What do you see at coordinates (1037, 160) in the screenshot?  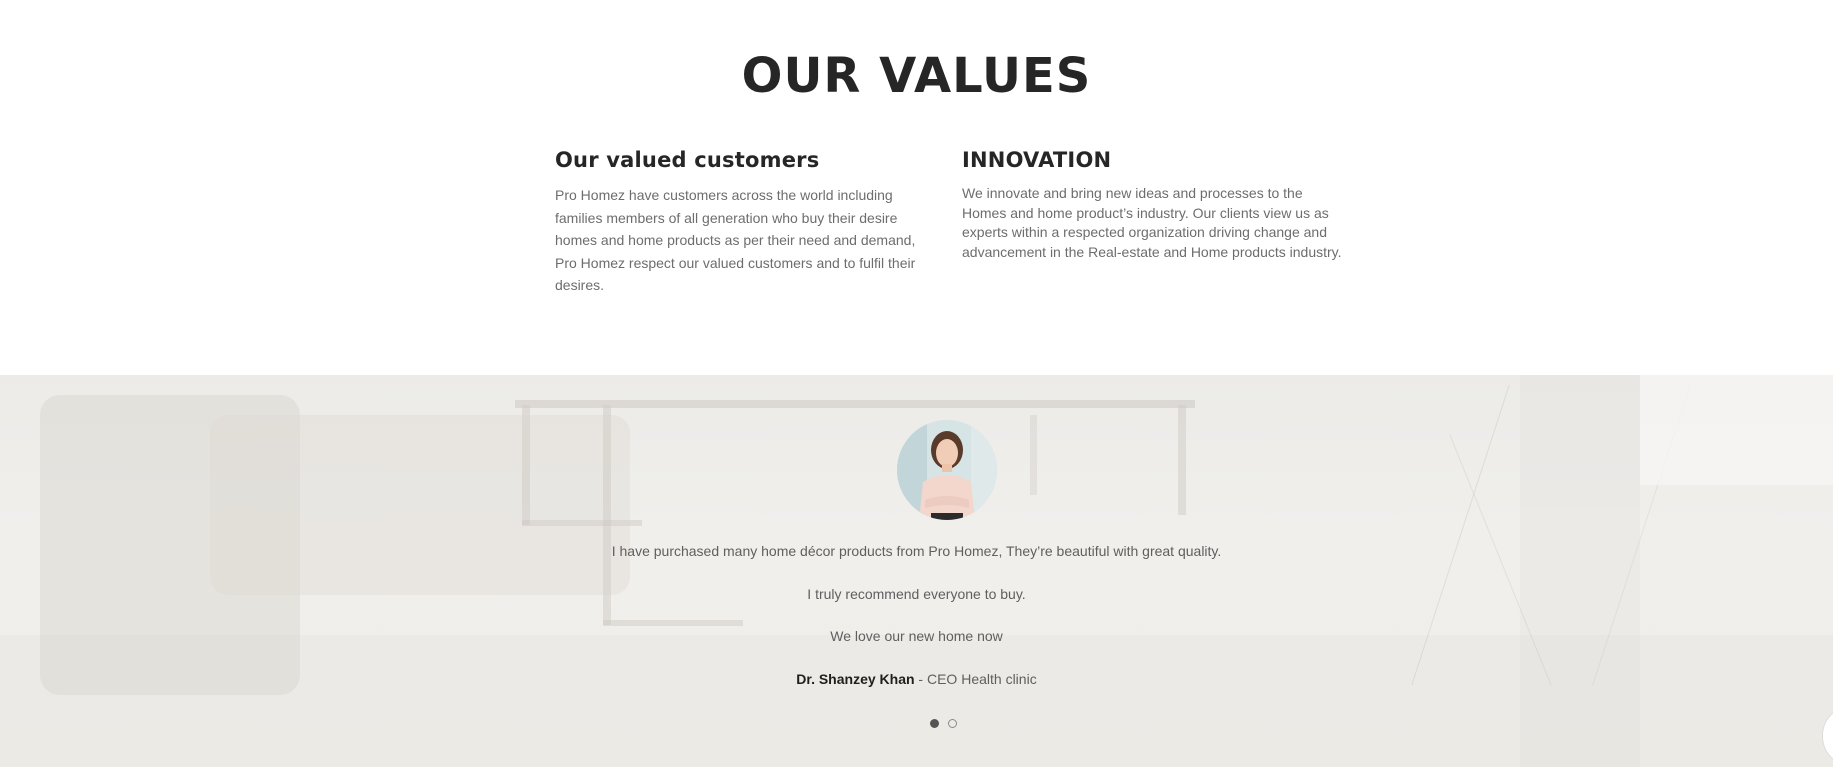 I see `value-heading: INNOVATION` at bounding box center [1037, 160].